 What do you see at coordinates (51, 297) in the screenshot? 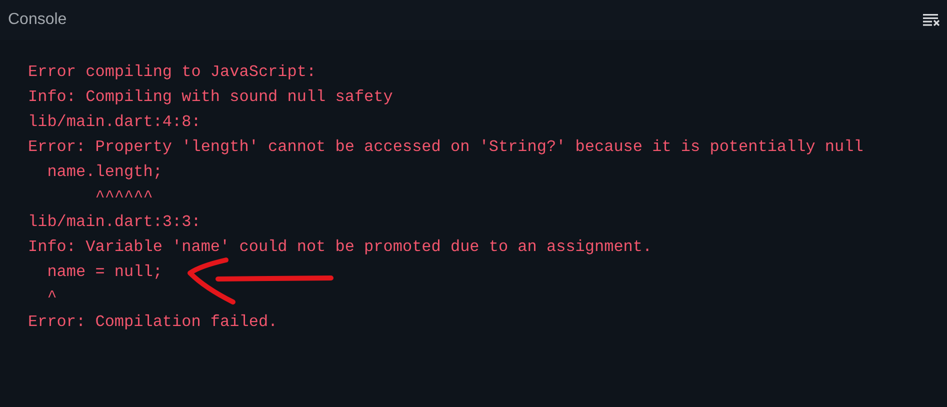
I see `console-line: ^` at bounding box center [51, 297].